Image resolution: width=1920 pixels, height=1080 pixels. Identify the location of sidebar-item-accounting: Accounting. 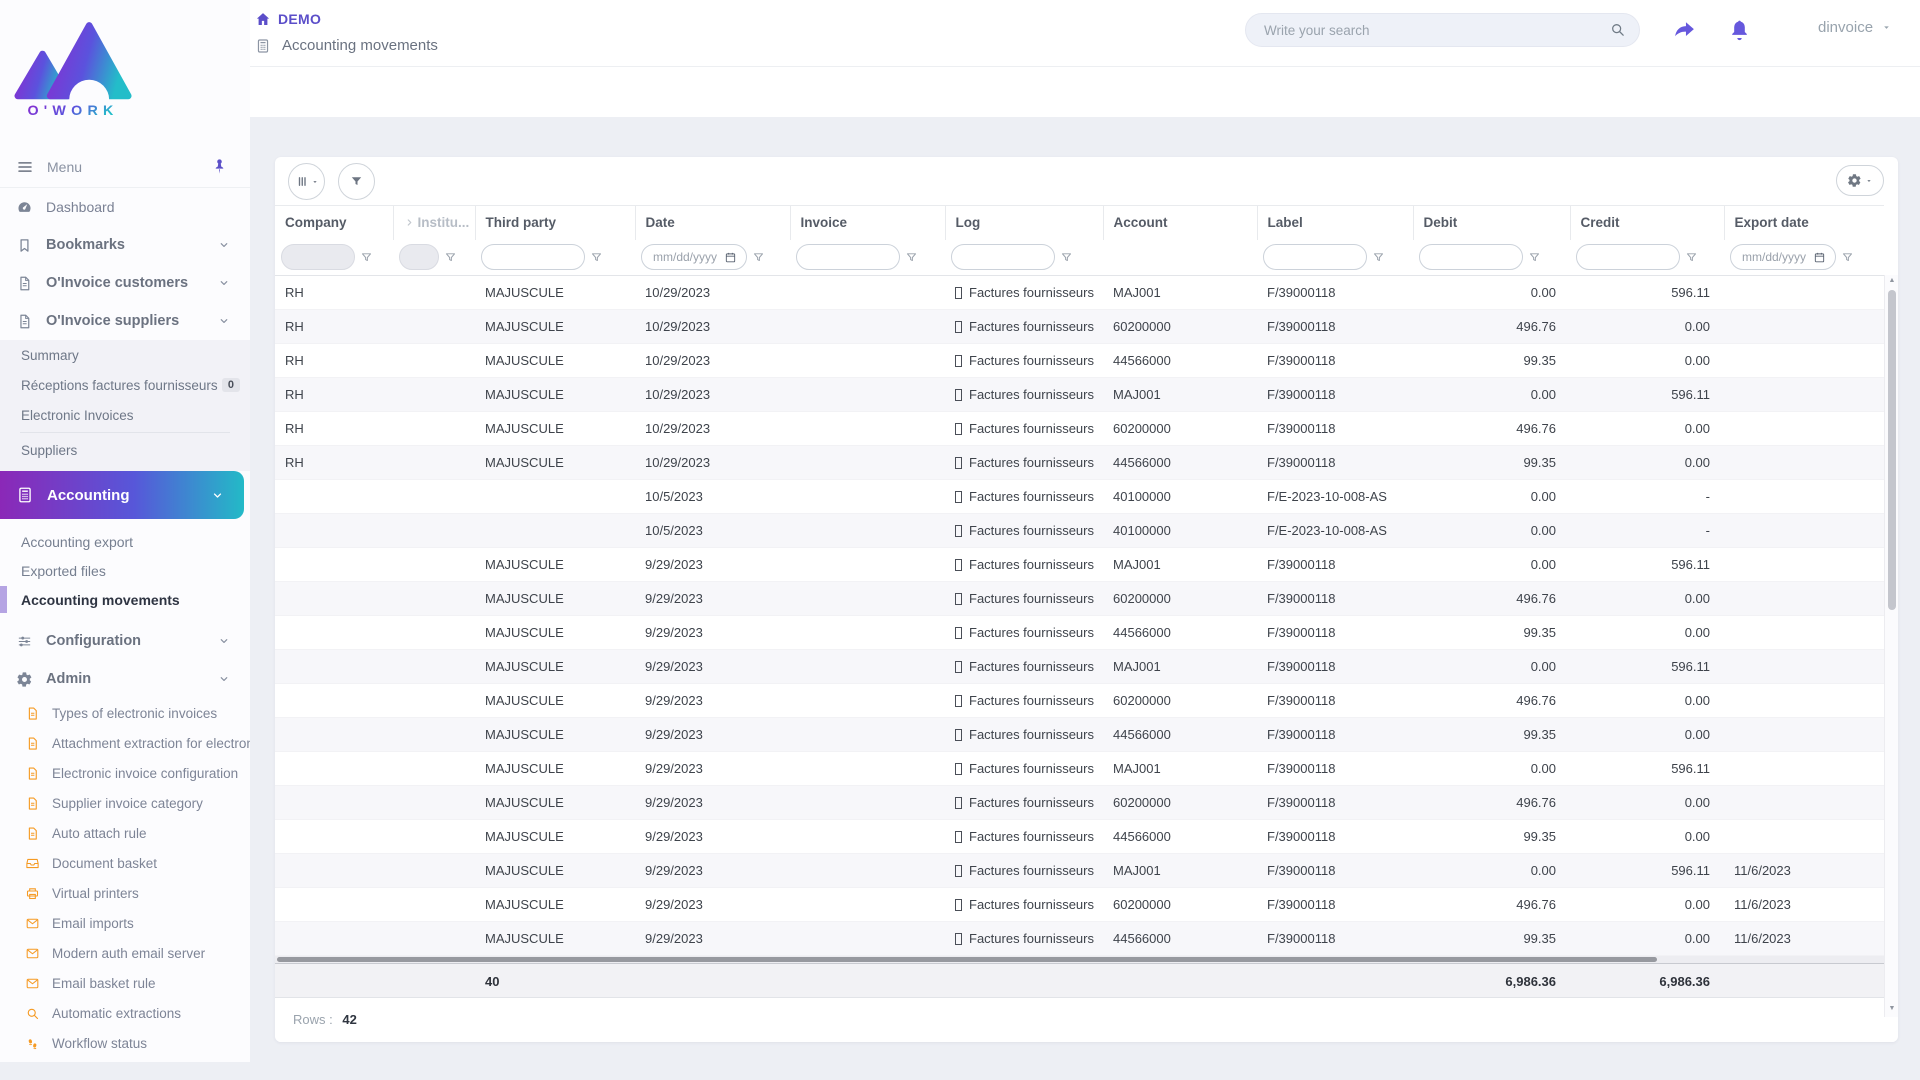
(122, 495).